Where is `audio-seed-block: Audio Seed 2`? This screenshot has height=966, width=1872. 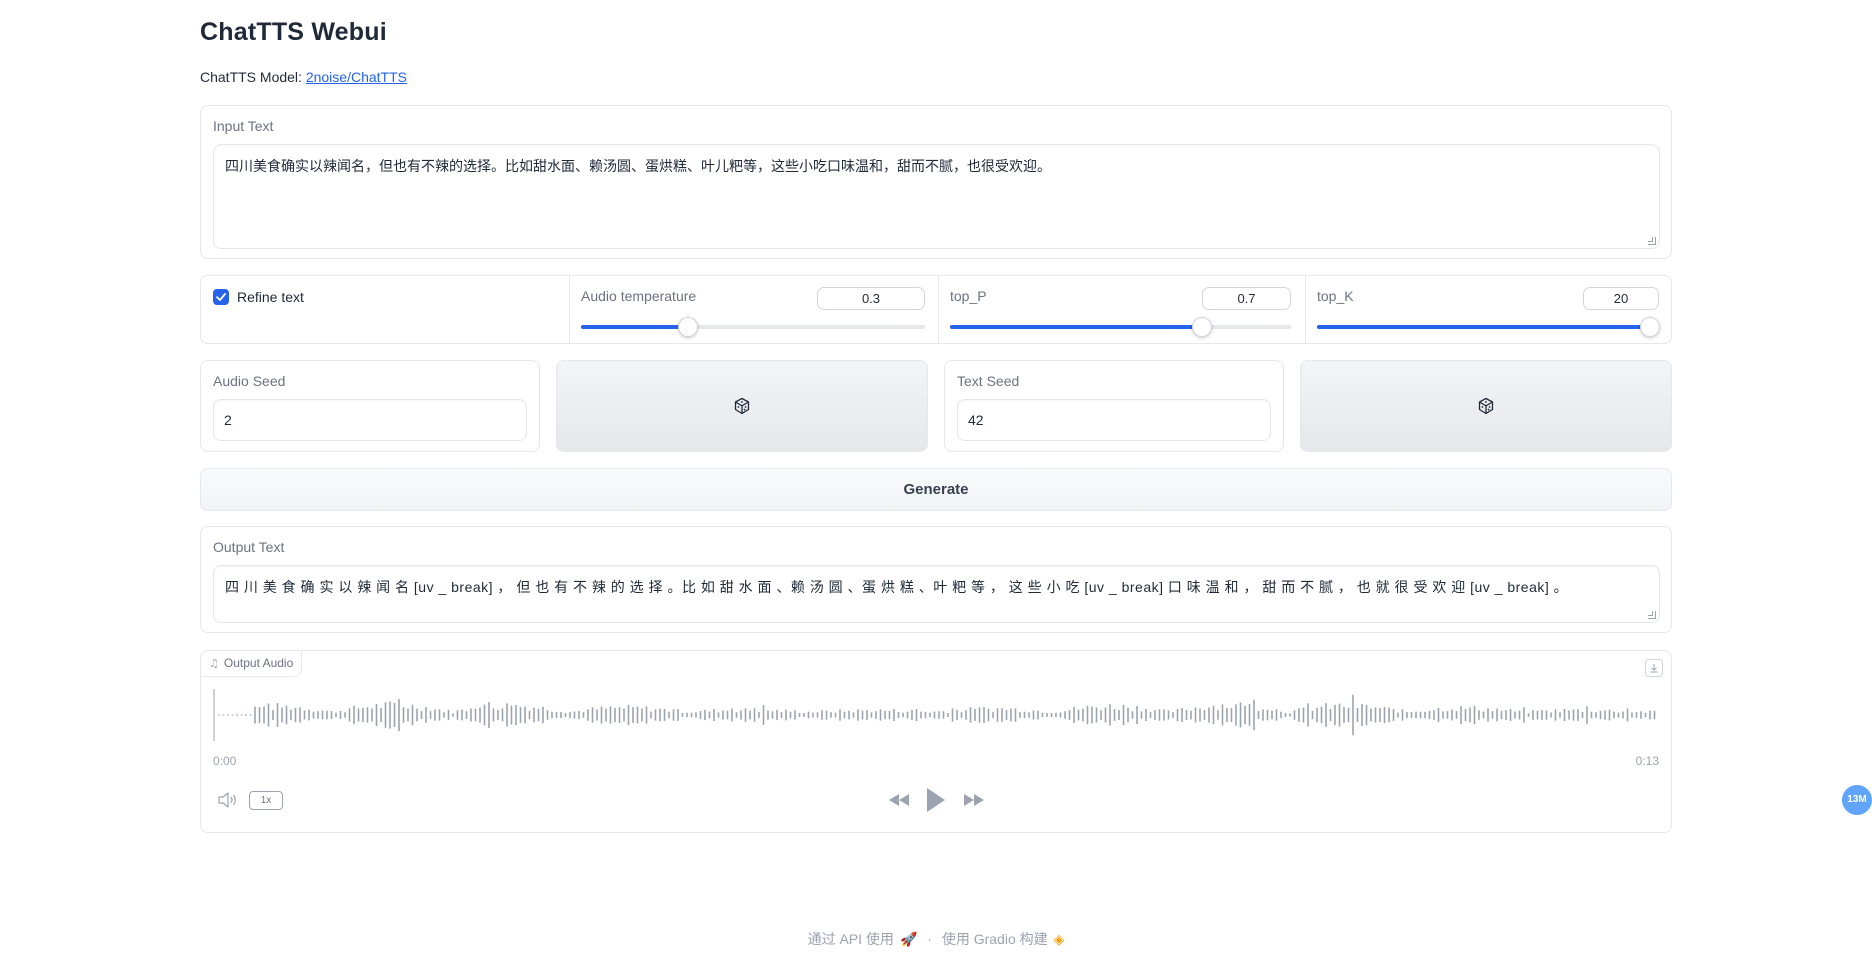 audio-seed-block: Audio Seed 2 is located at coordinates (370, 406).